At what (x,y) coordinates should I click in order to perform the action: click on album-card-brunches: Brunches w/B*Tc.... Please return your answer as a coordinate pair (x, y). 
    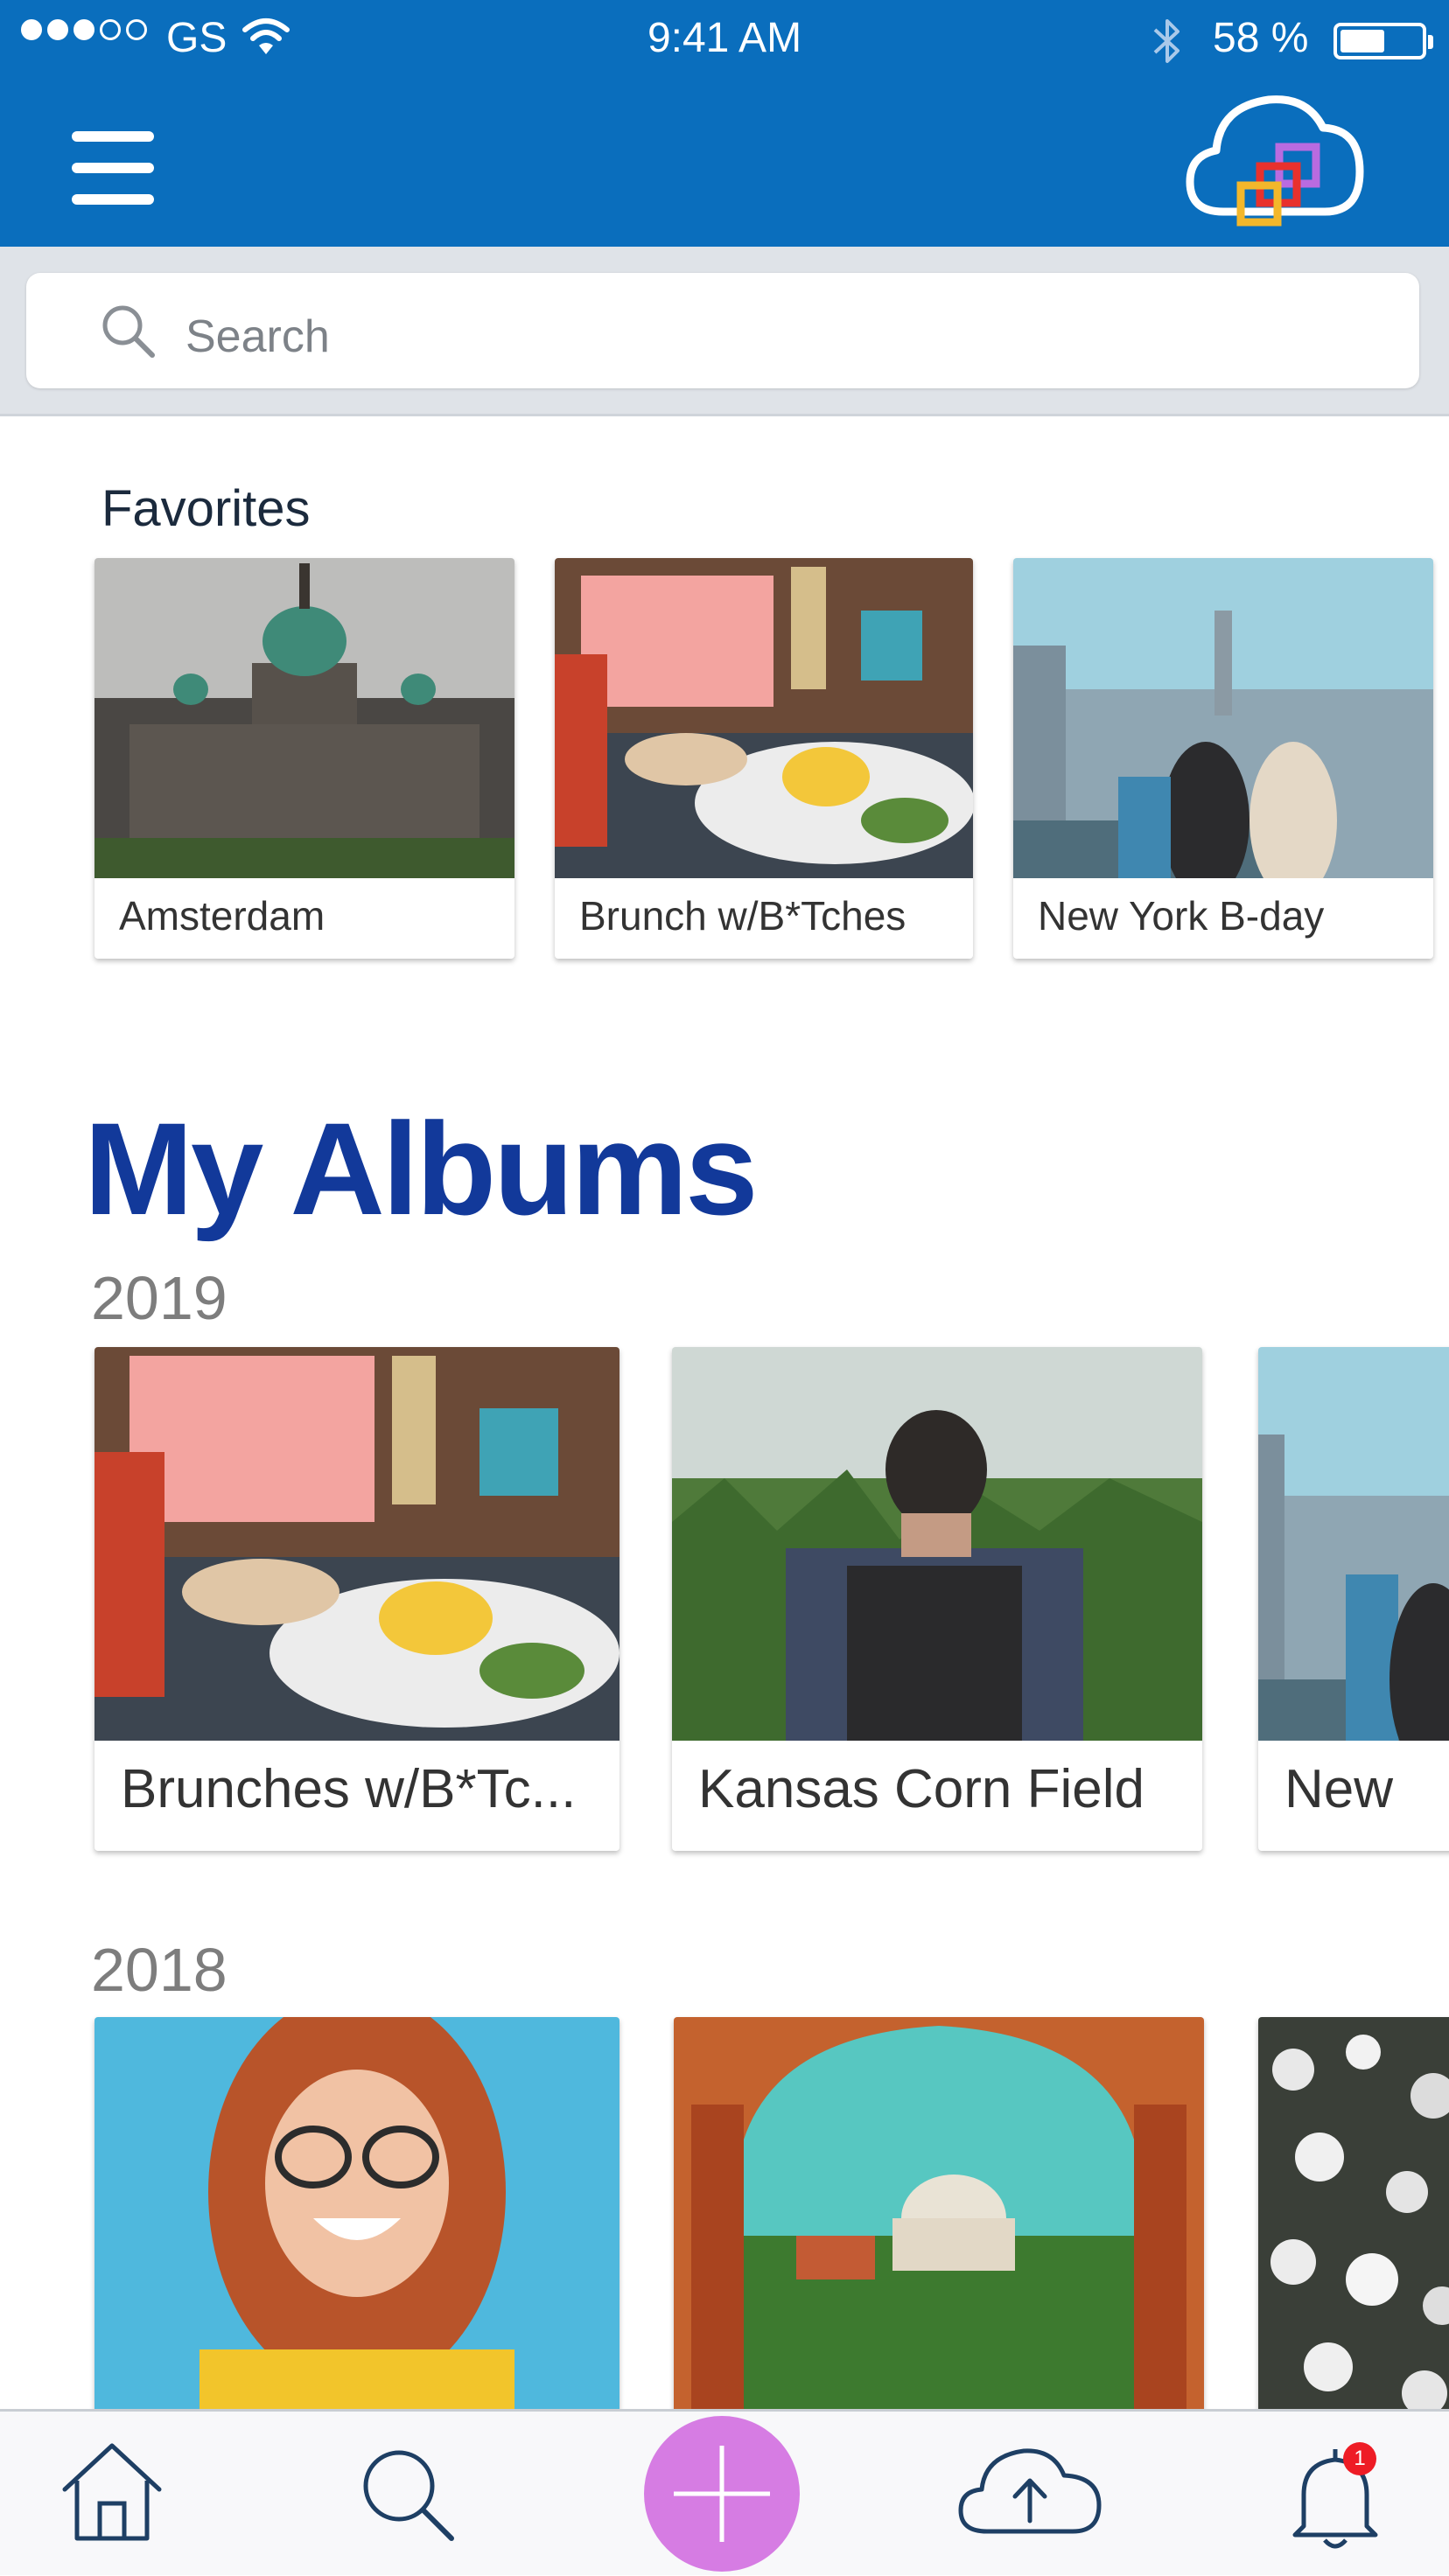
    Looking at the image, I should click on (357, 1599).